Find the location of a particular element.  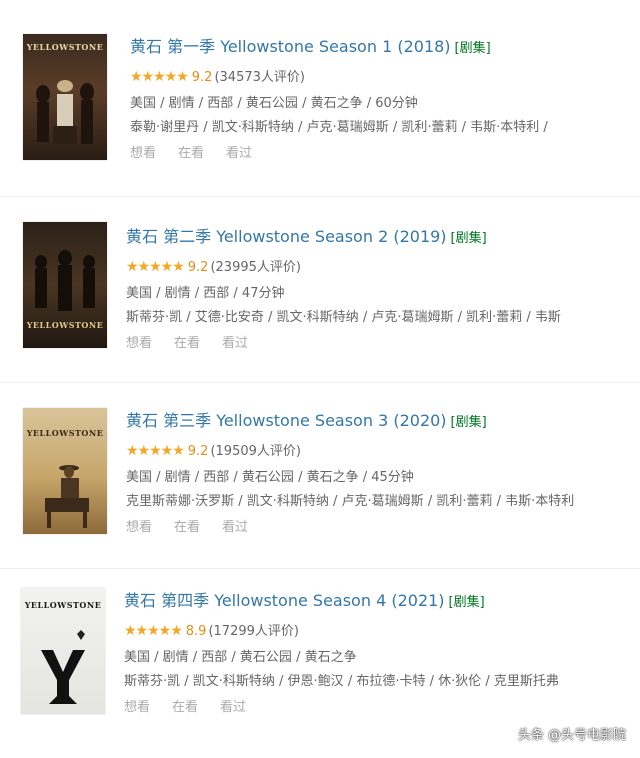

title-link: 黄石 第四季 Yellowstone Season 4 (2021) is located at coordinates (284, 600).